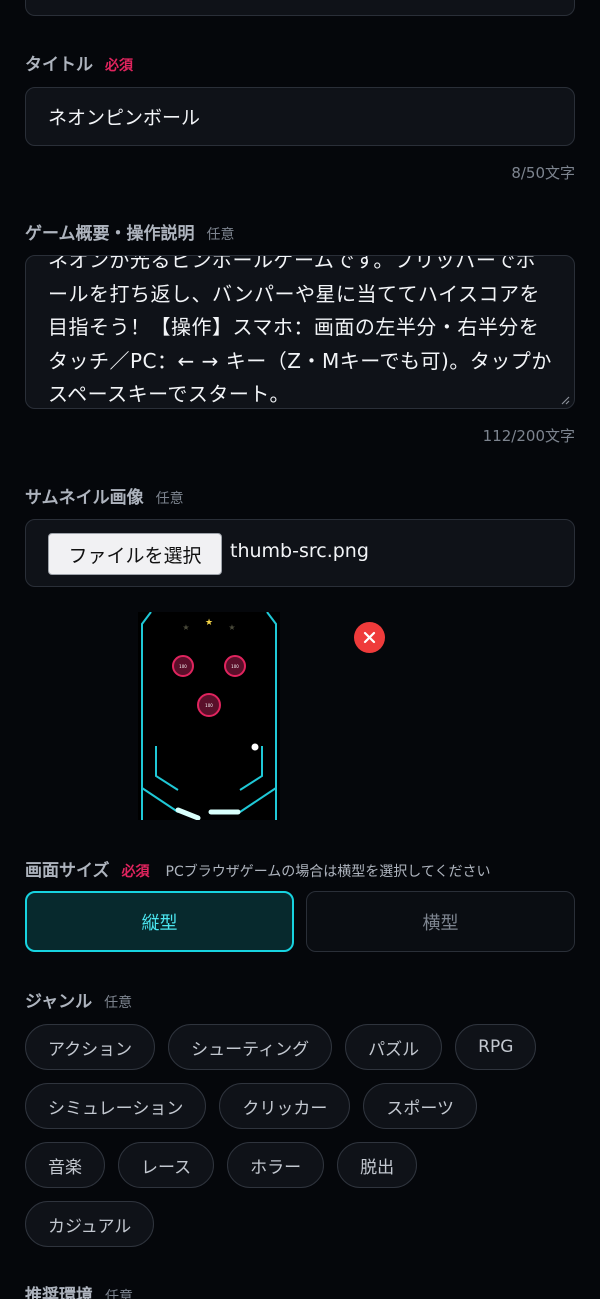 This screenshot has width=600, height=1299. I want to click on genre-chip: スポーツ, so click(420, 1106).